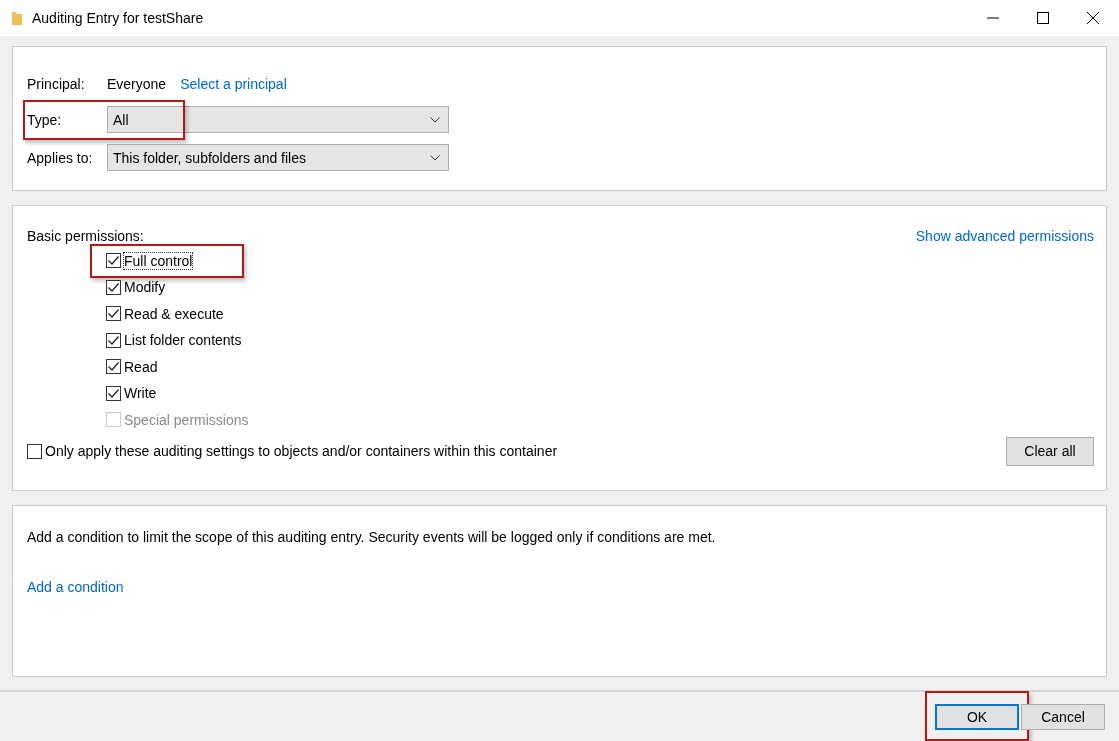  Describe the element at coordinates (140, 393) in the screenshot. I see `checkbox-label: Write` at that location.